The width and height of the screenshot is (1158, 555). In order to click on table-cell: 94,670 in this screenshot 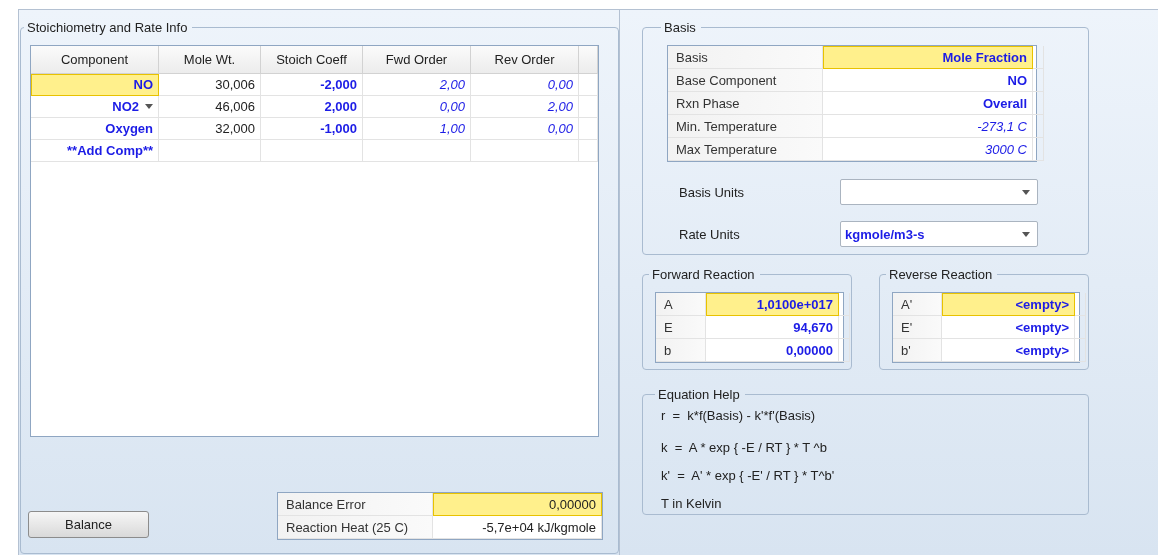, I will do `click(772, 327)`.